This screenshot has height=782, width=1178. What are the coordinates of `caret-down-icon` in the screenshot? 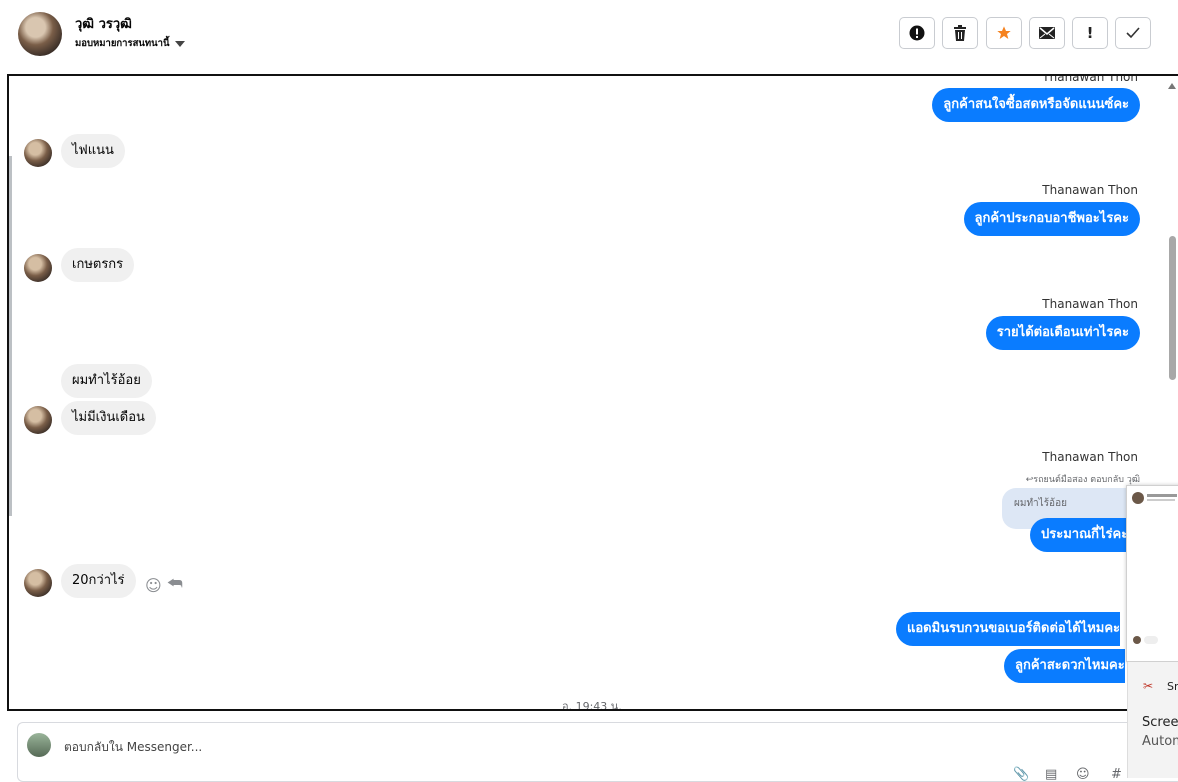 It's located at (179, 43).